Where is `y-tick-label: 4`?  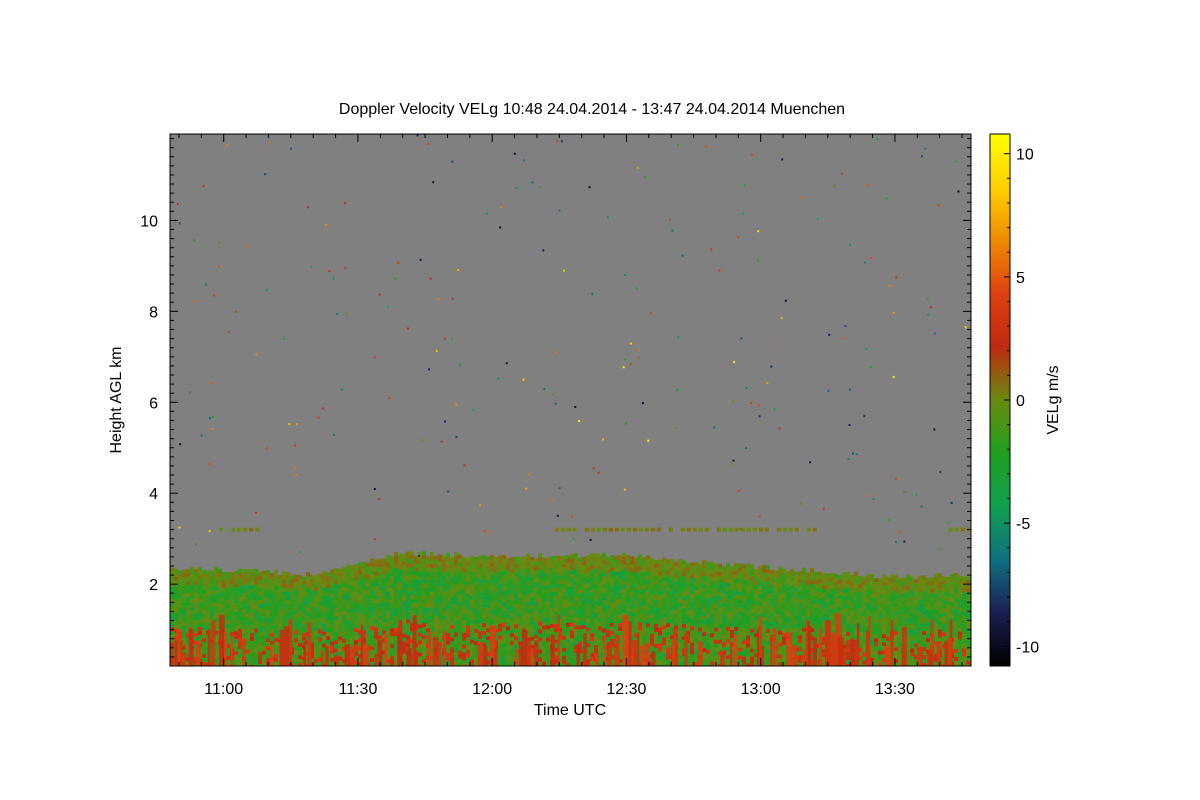
y-tick-label: 4 is located at coordinates (153, 494).